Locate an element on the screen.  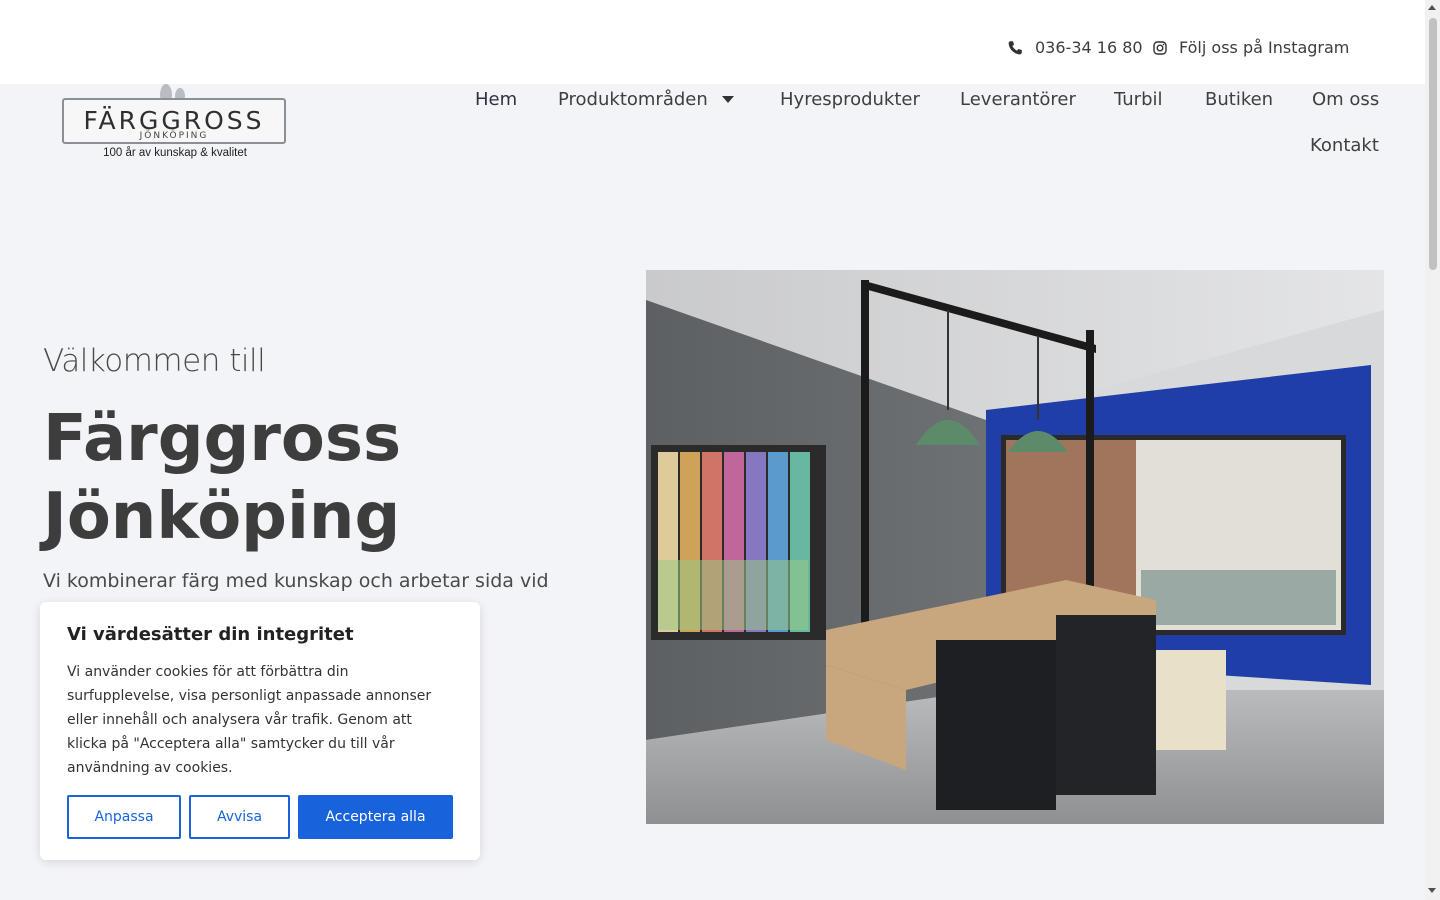
nav-item-hyresprodukter: Hyresprodukter is located at coordinates (850, 99).